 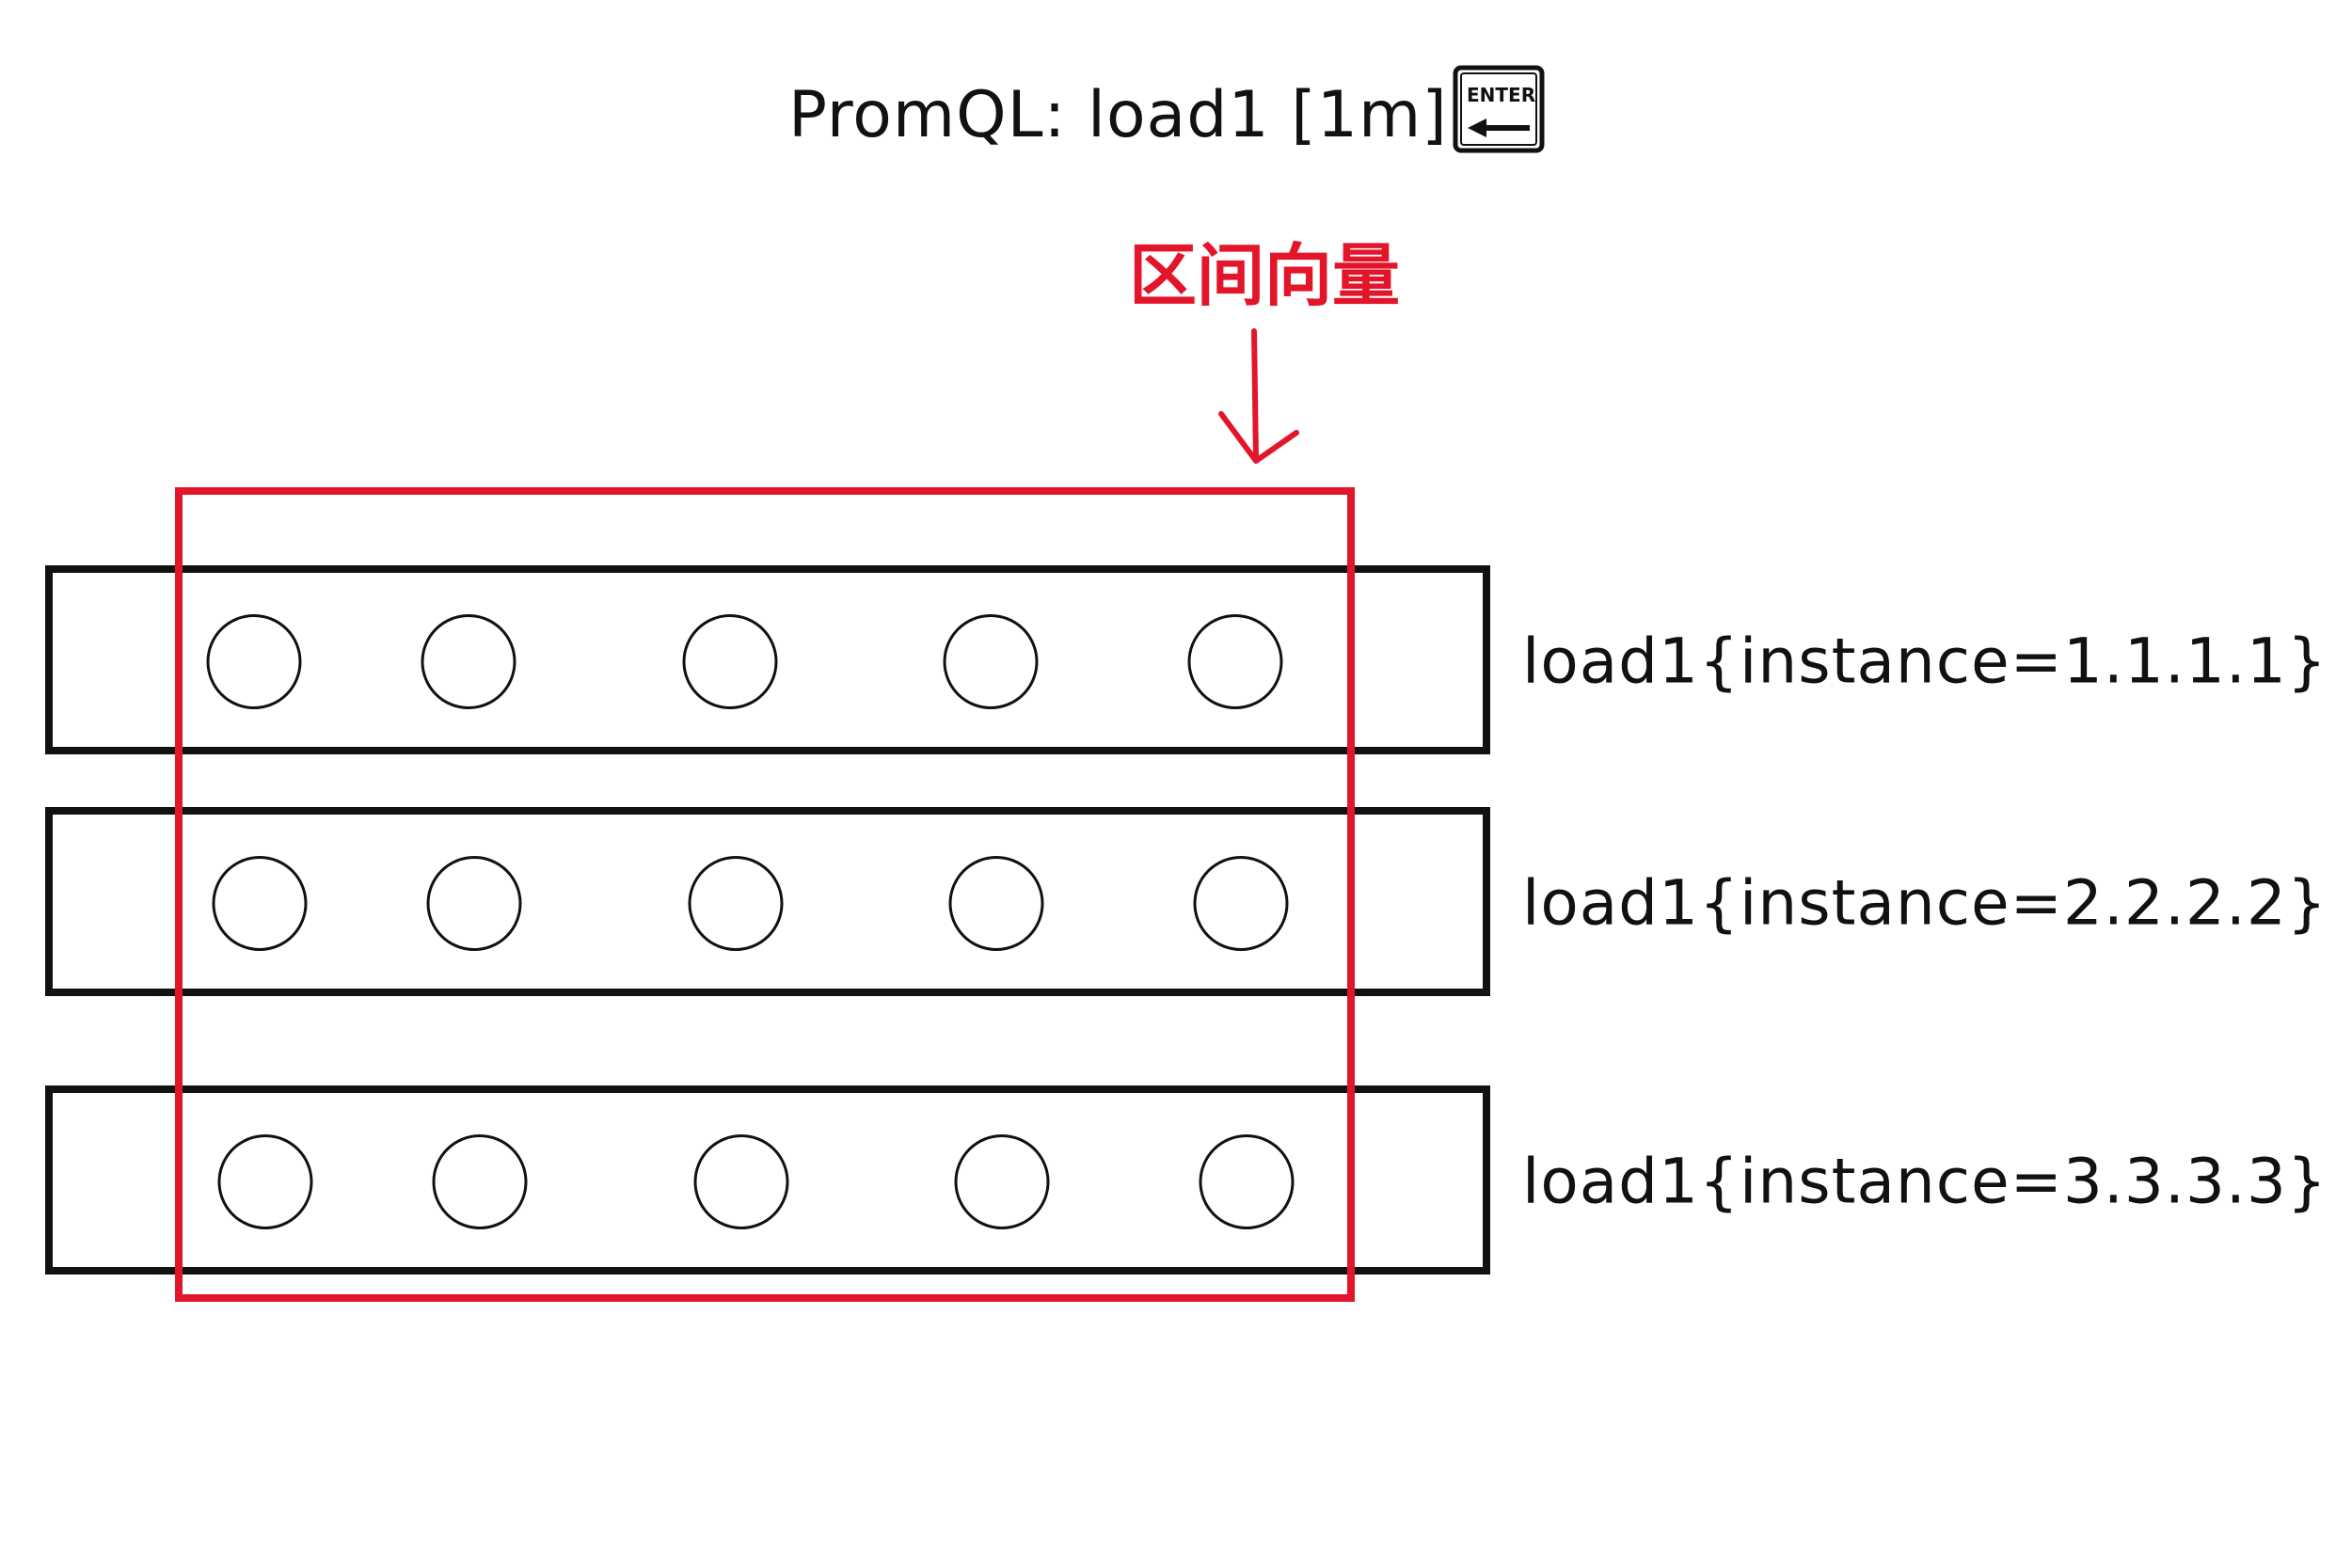 What do you see at coordinates (1264, 275) in the screenshot?
I see `range-vector-annotation: 区间向量` at bounding box center [1264, 275].